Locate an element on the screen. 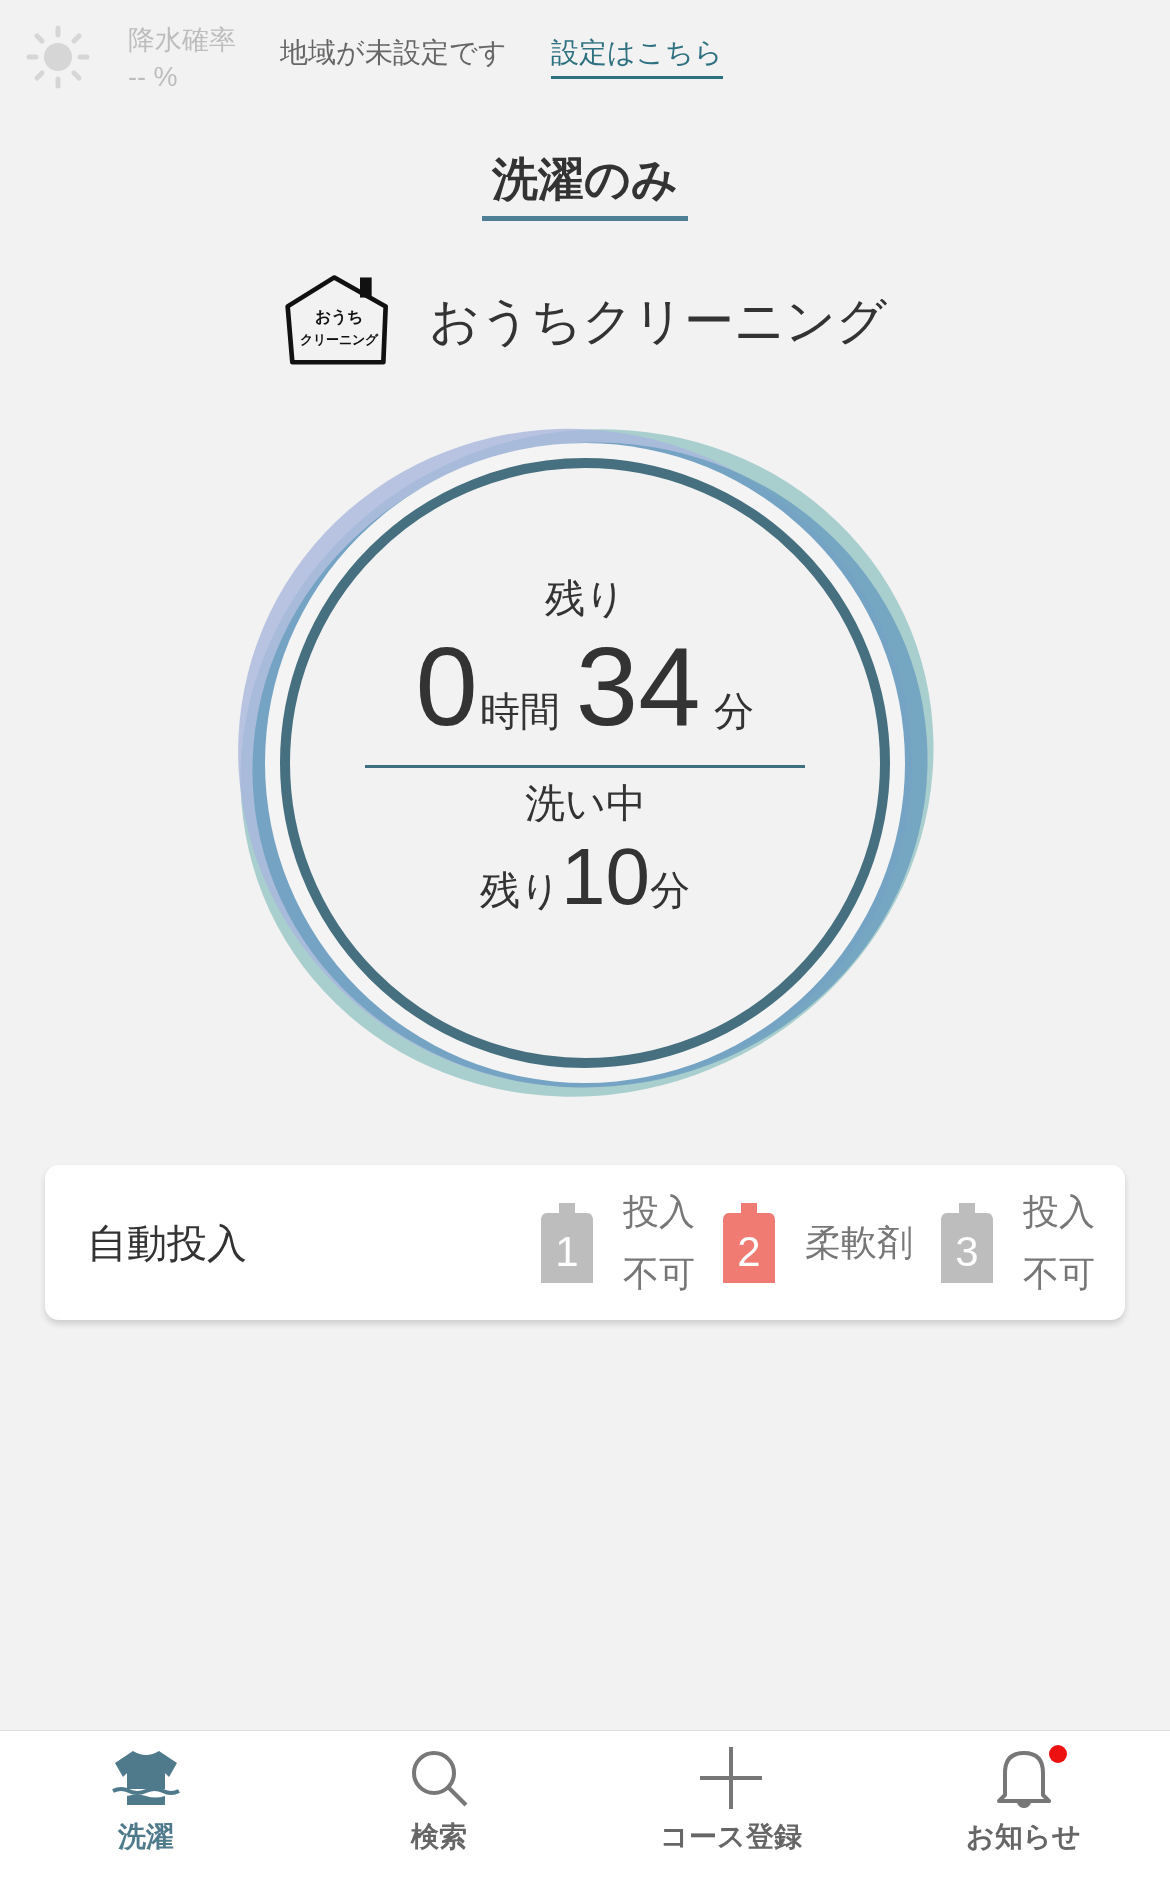  nav-tab: コース登録 is located at coordinates (731, 1806).